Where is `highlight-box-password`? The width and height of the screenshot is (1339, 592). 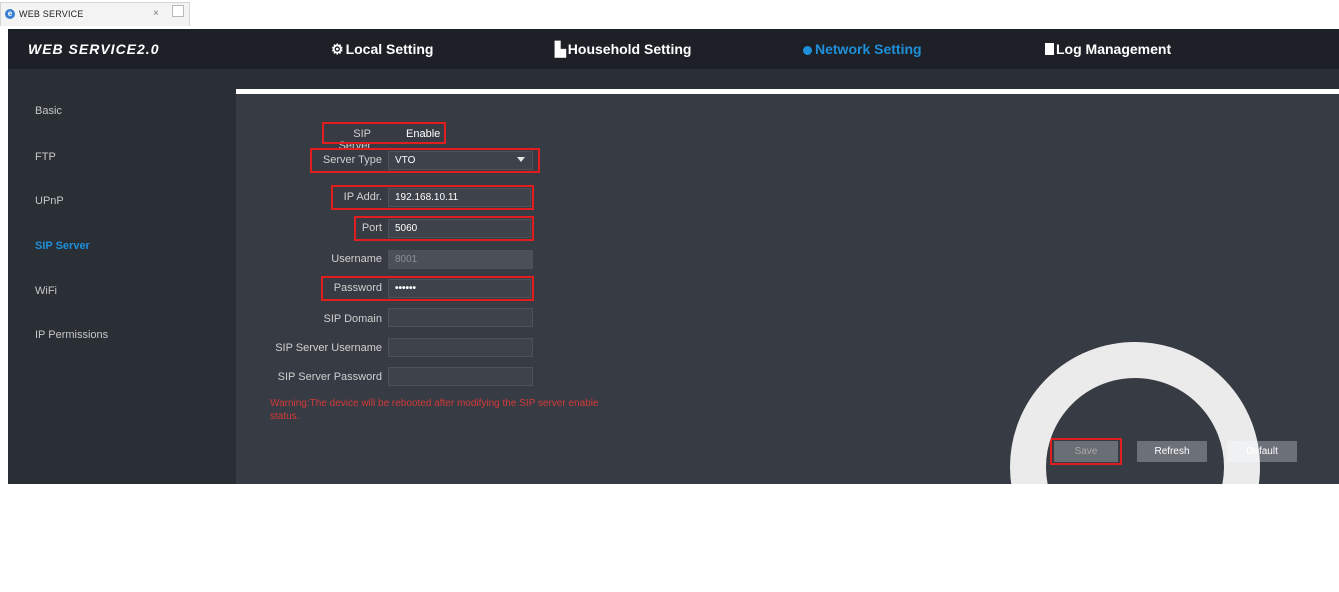
highlight-box-password is located at coordinates (427, 288).